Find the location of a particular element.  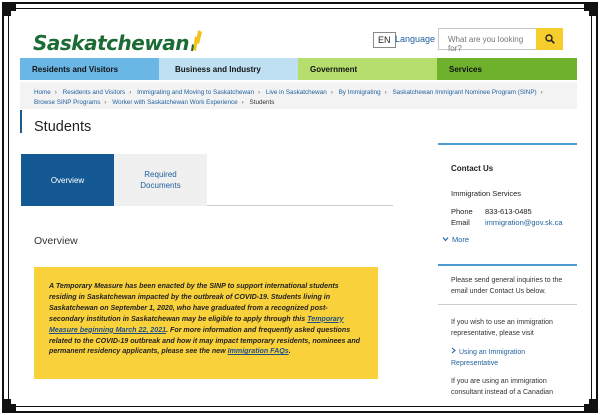

language-link: Language is located at coordinates (415, 39).